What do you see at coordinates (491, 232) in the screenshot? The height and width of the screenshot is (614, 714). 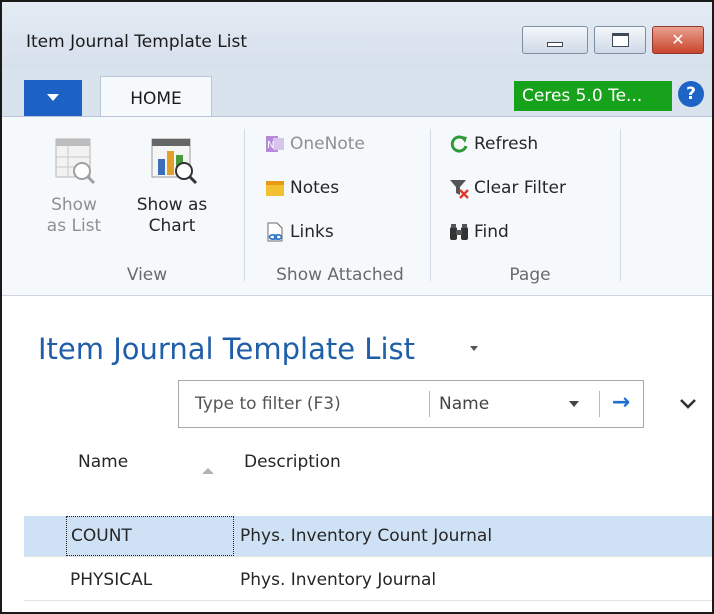 I see `find-label: Find` at bounding box center [491, 232].